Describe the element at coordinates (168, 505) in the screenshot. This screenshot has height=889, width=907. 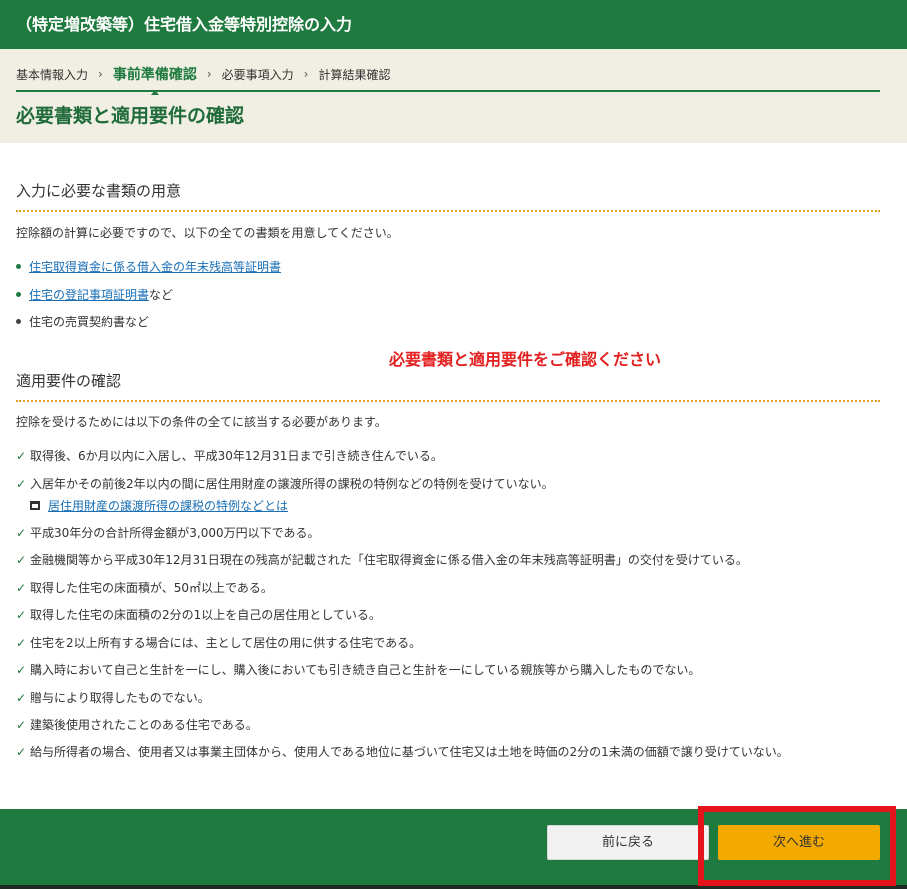
I see `special-provision-link: 居住用財産の譲渡所得の課税の特例などとは` at that location.